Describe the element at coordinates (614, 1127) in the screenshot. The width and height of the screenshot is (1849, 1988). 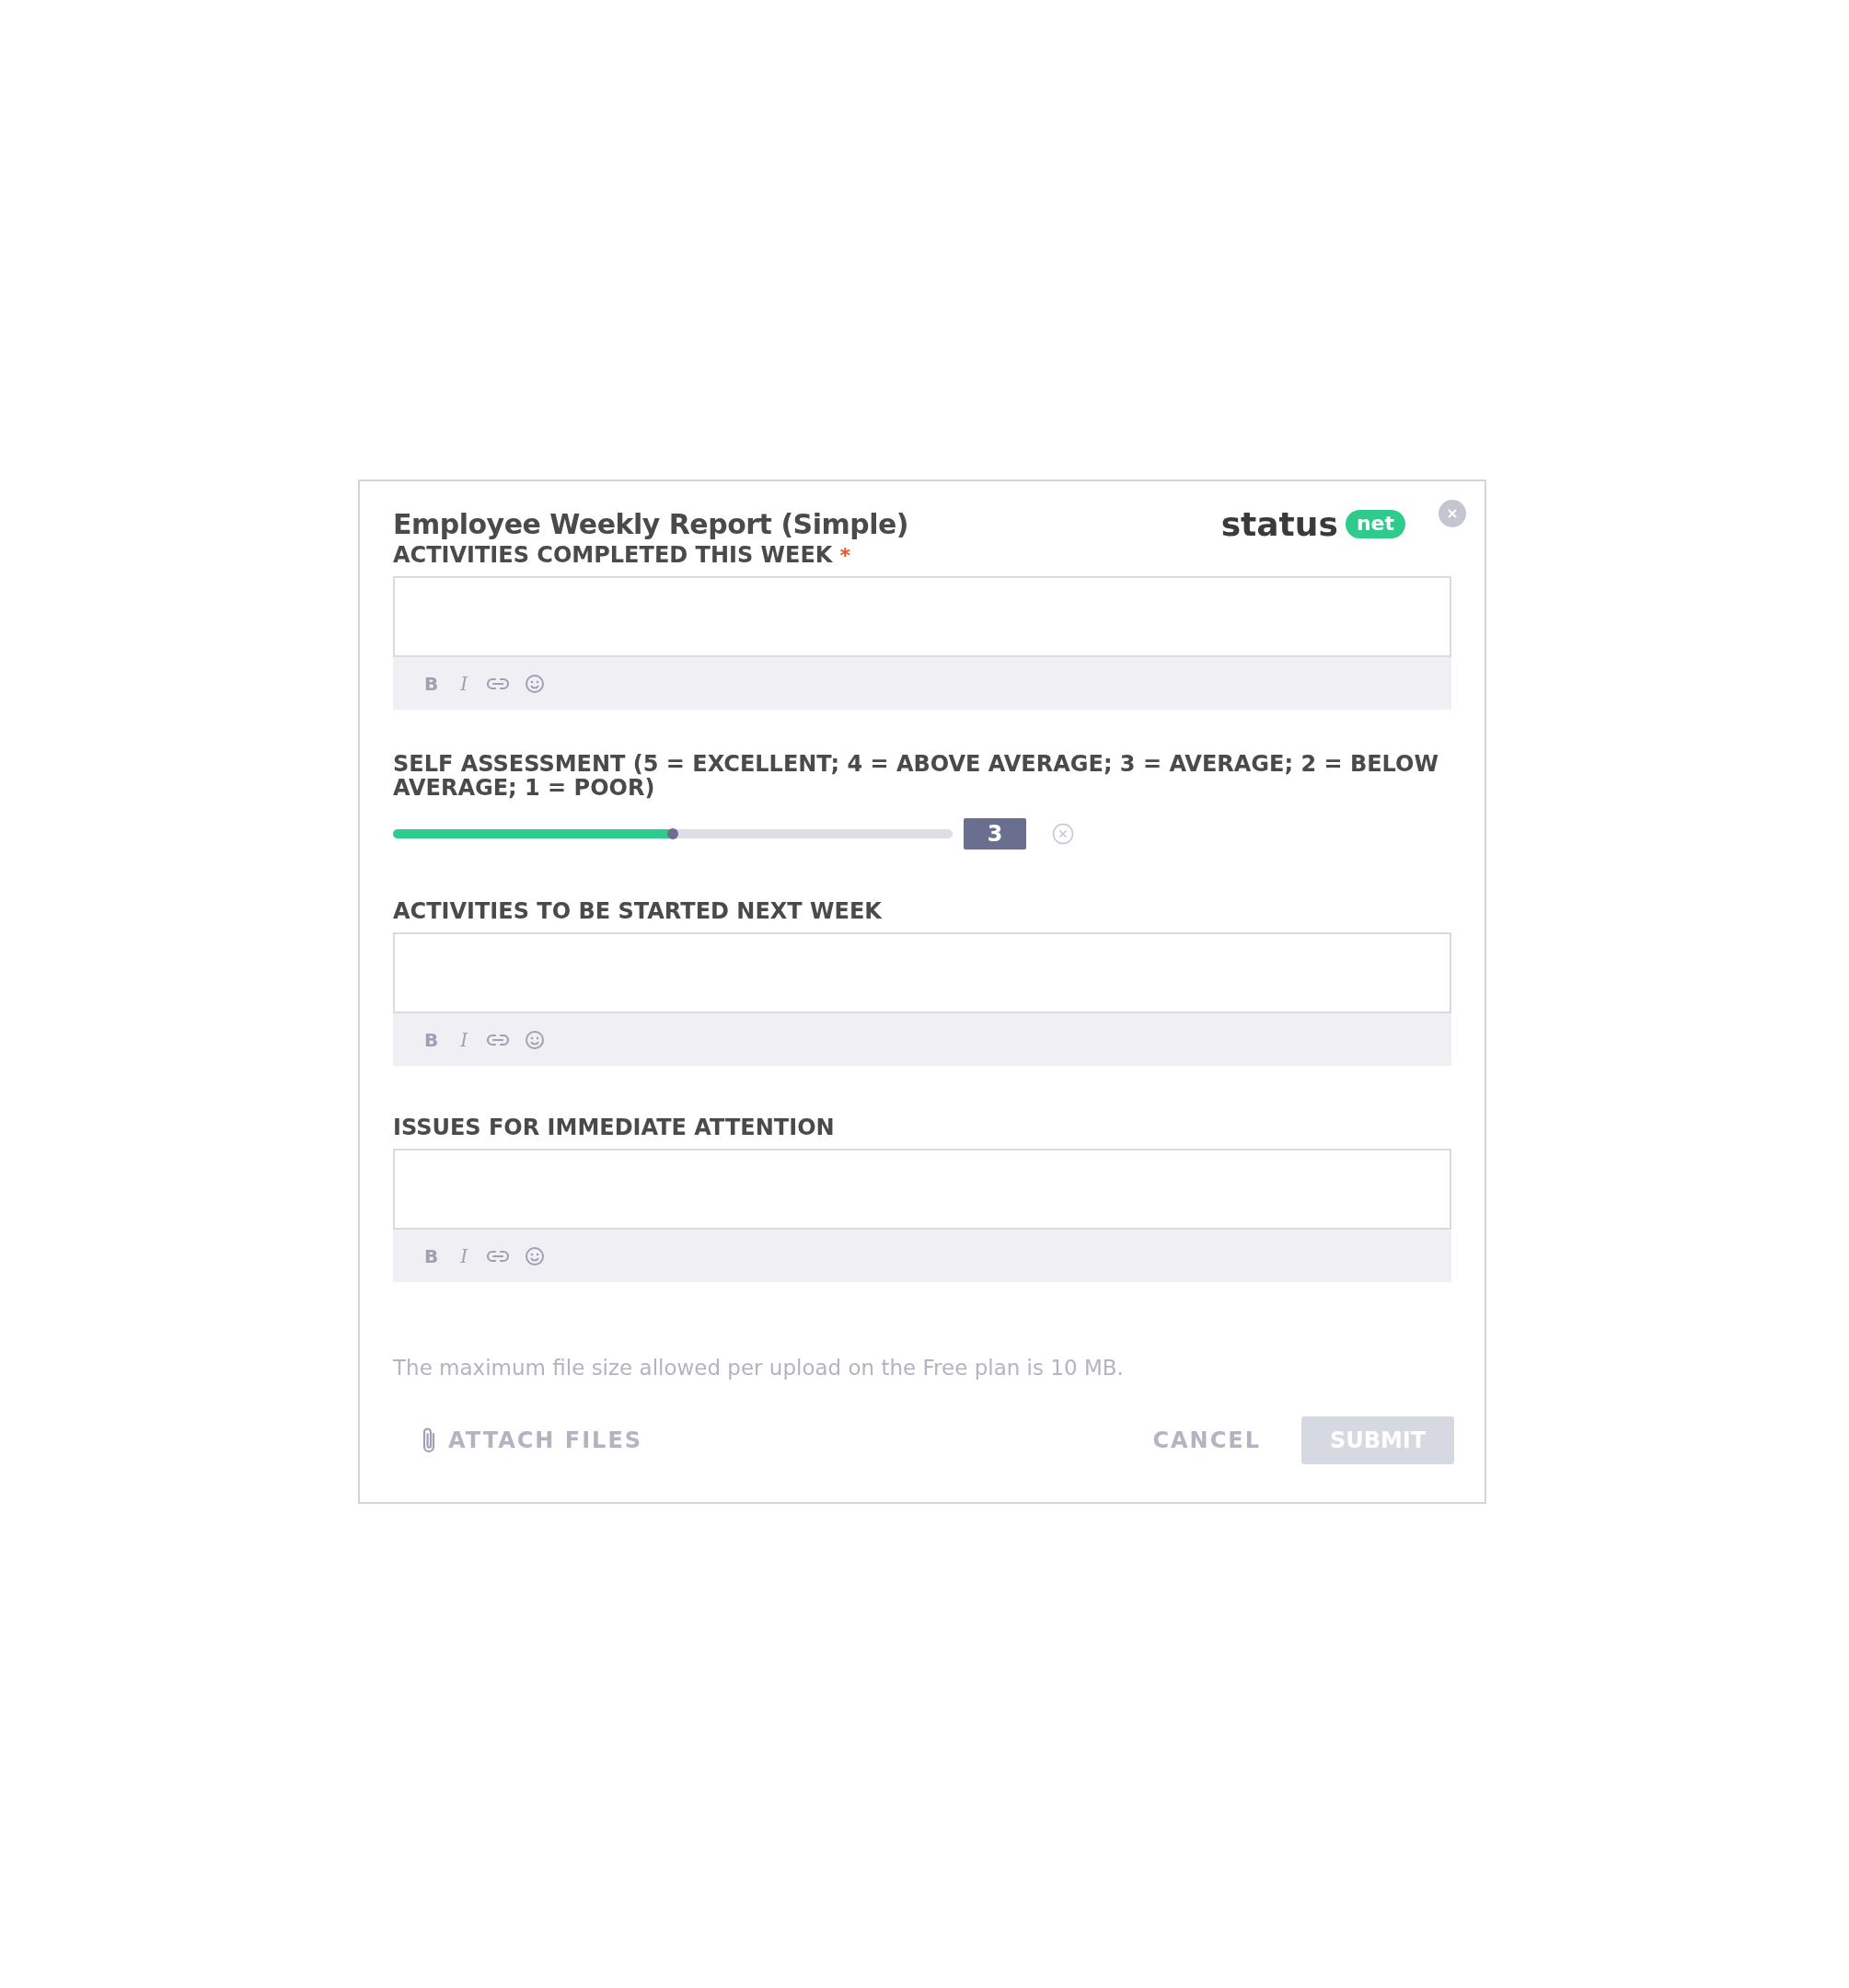
I see `field-label: ISSUES FOR IMMEDIATE ATTENTION` at that location.